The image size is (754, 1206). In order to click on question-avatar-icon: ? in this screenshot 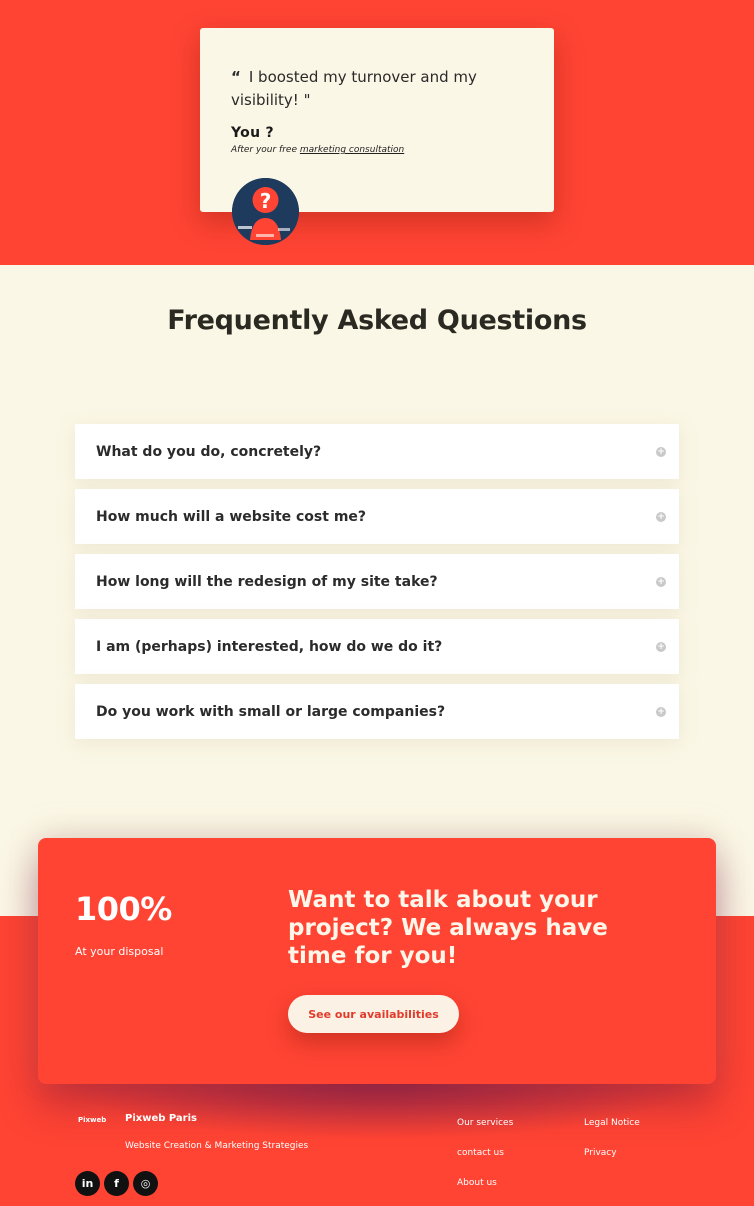, I will do `click(265, 211)`.